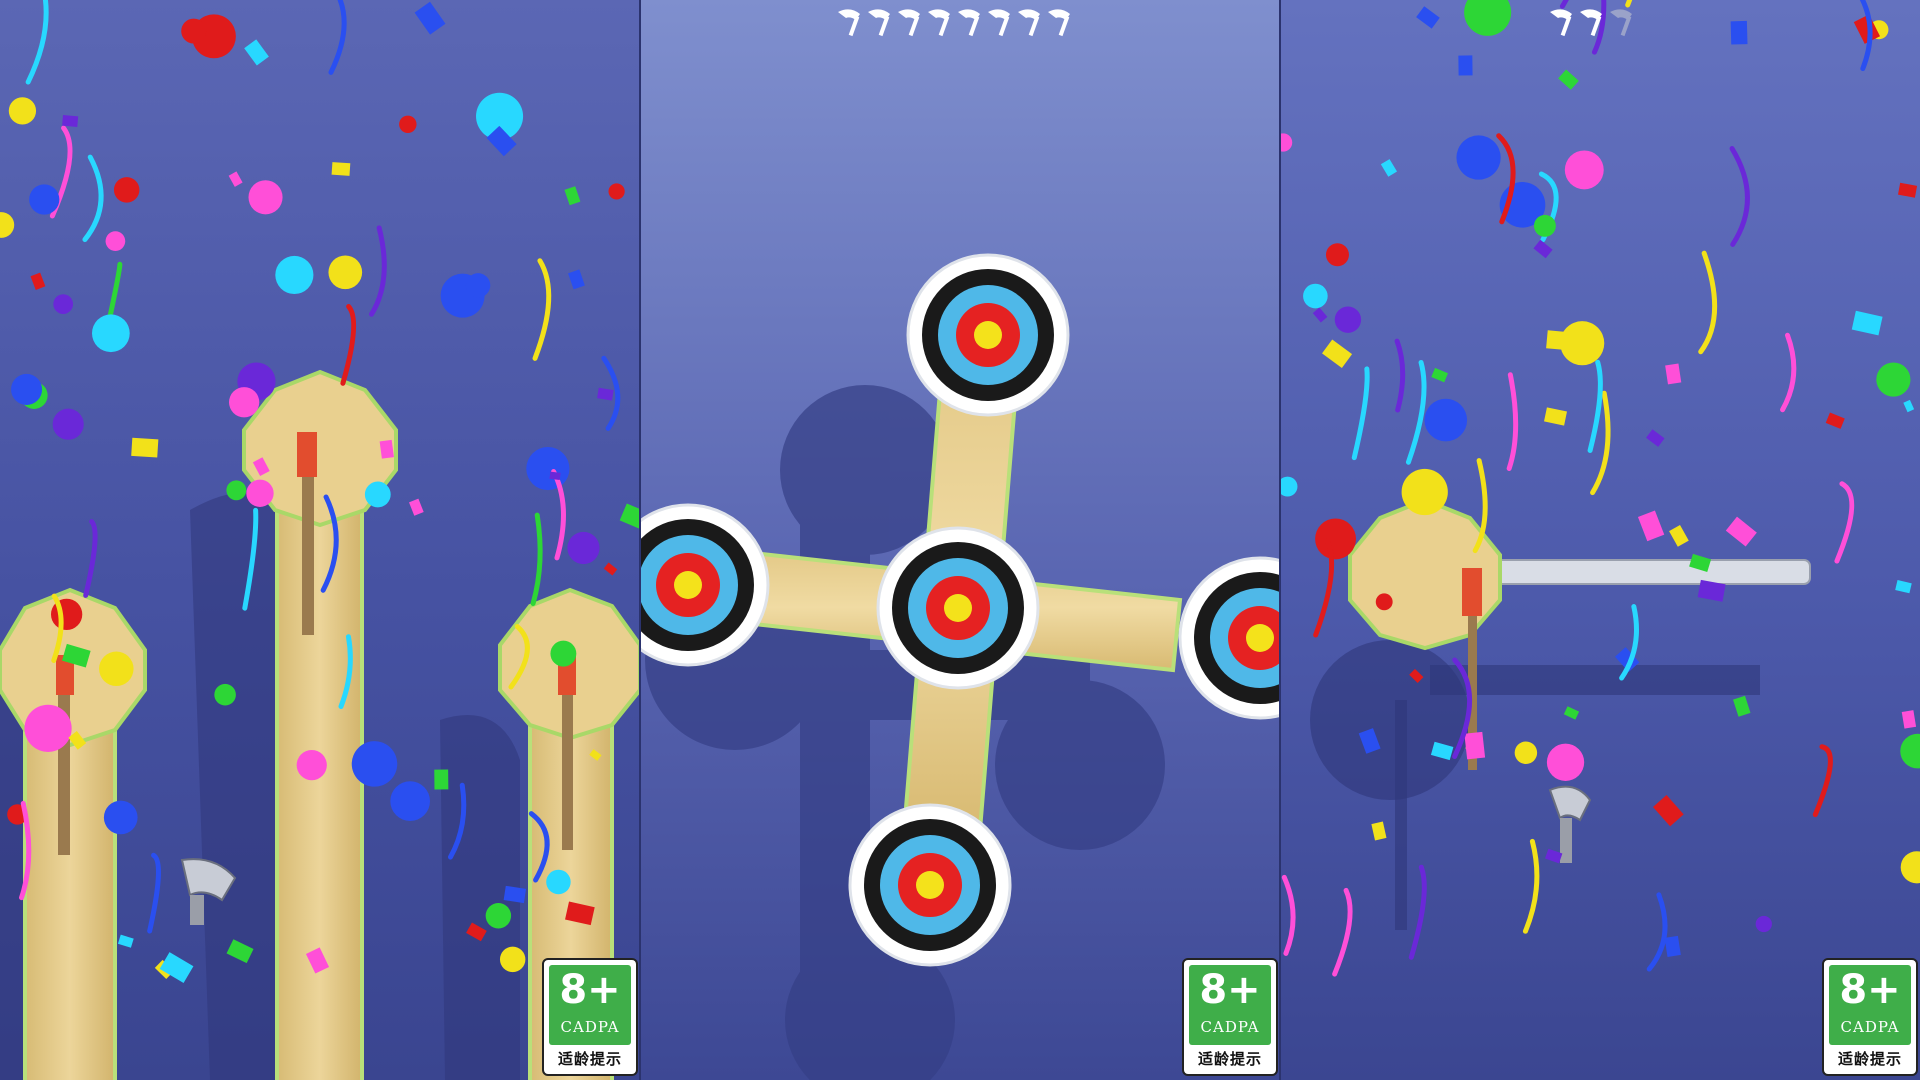 This screenshot has width=1920, height=1080. I want to click on axe-shadow, so click(1401, 815).